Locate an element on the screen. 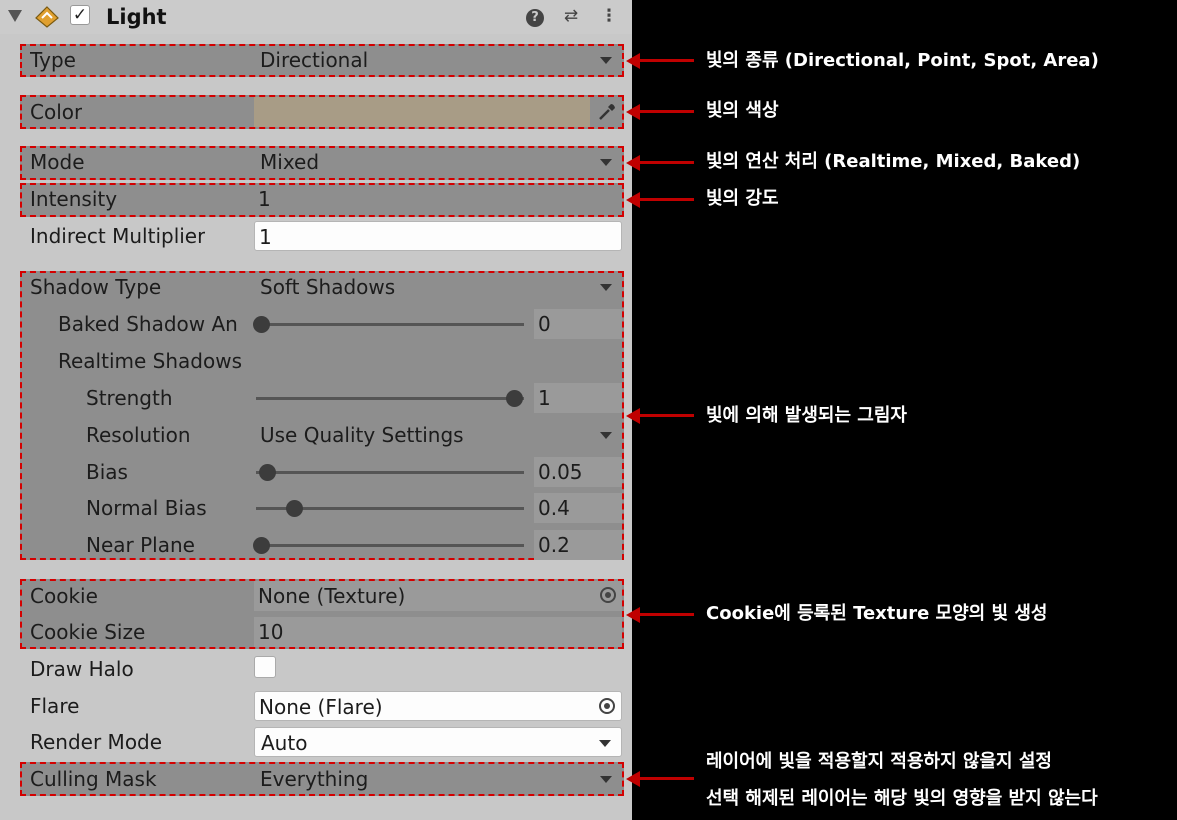 This screenshot has width=1177, height=820. arrow-color is located at coordinates (663, 111).